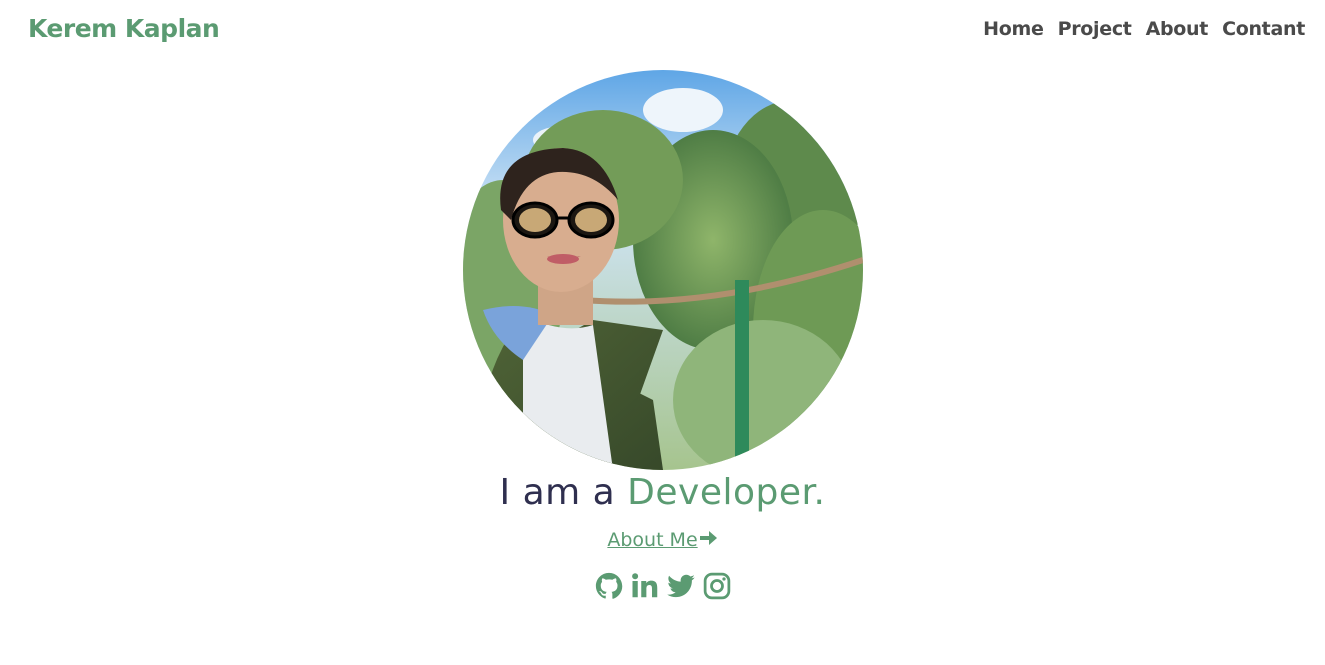 This screenshot has height=665, width=1325. Describe the element at coordinates (717, 586) in the screenshot. I see `instagram-icon` at that location.